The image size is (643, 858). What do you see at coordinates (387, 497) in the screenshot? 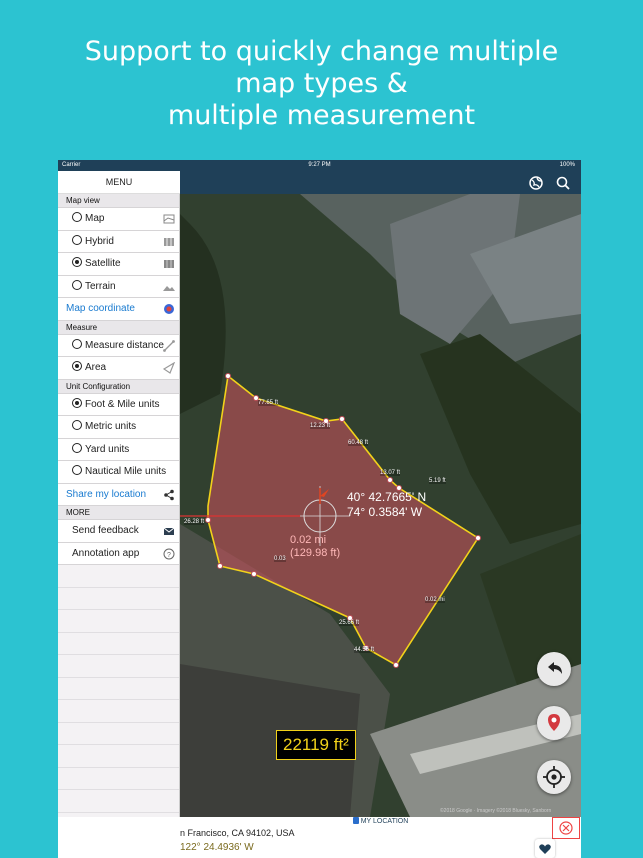
I see `center-latitude: 40° 42.7665' N` at bounding box center [387, 497].